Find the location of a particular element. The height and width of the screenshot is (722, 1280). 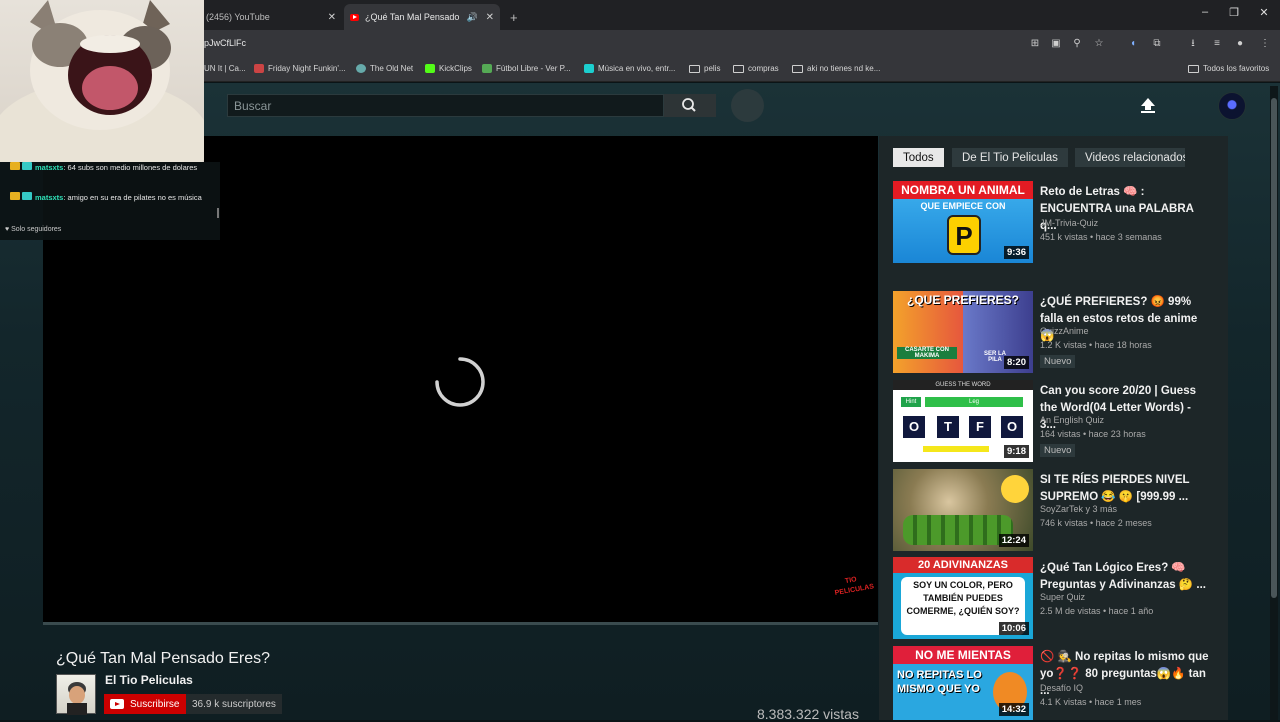

bookmark-folder: pelis is located at coordinates (704, 68).